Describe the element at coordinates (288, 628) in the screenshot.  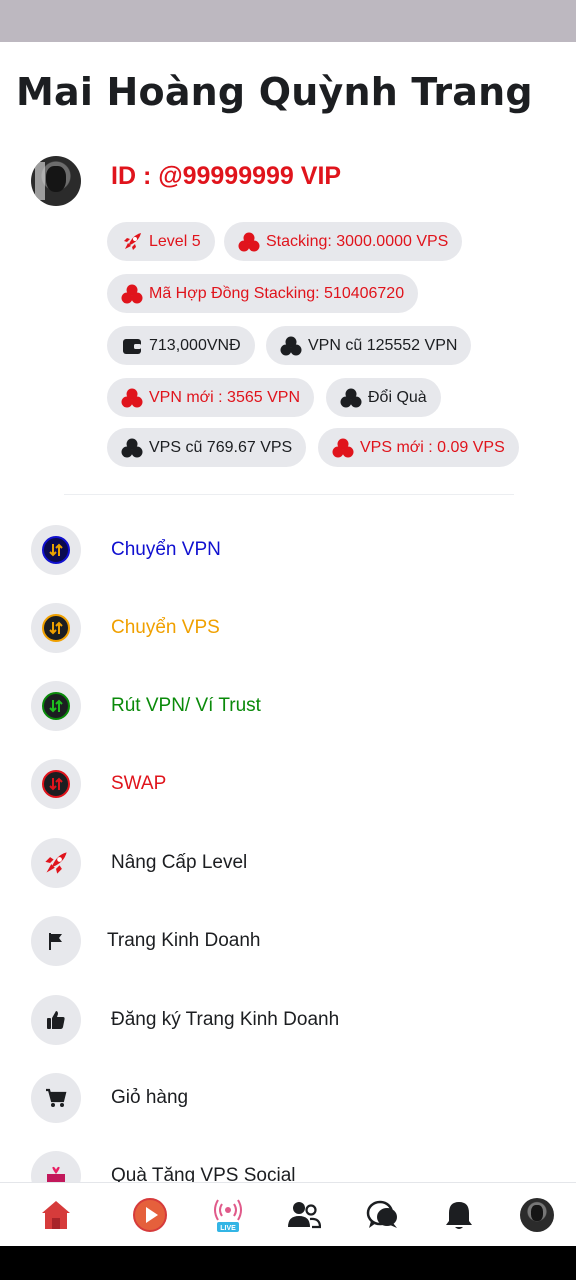
I see `menu-item-transfer-vps: Chuyển VPS` at that location.